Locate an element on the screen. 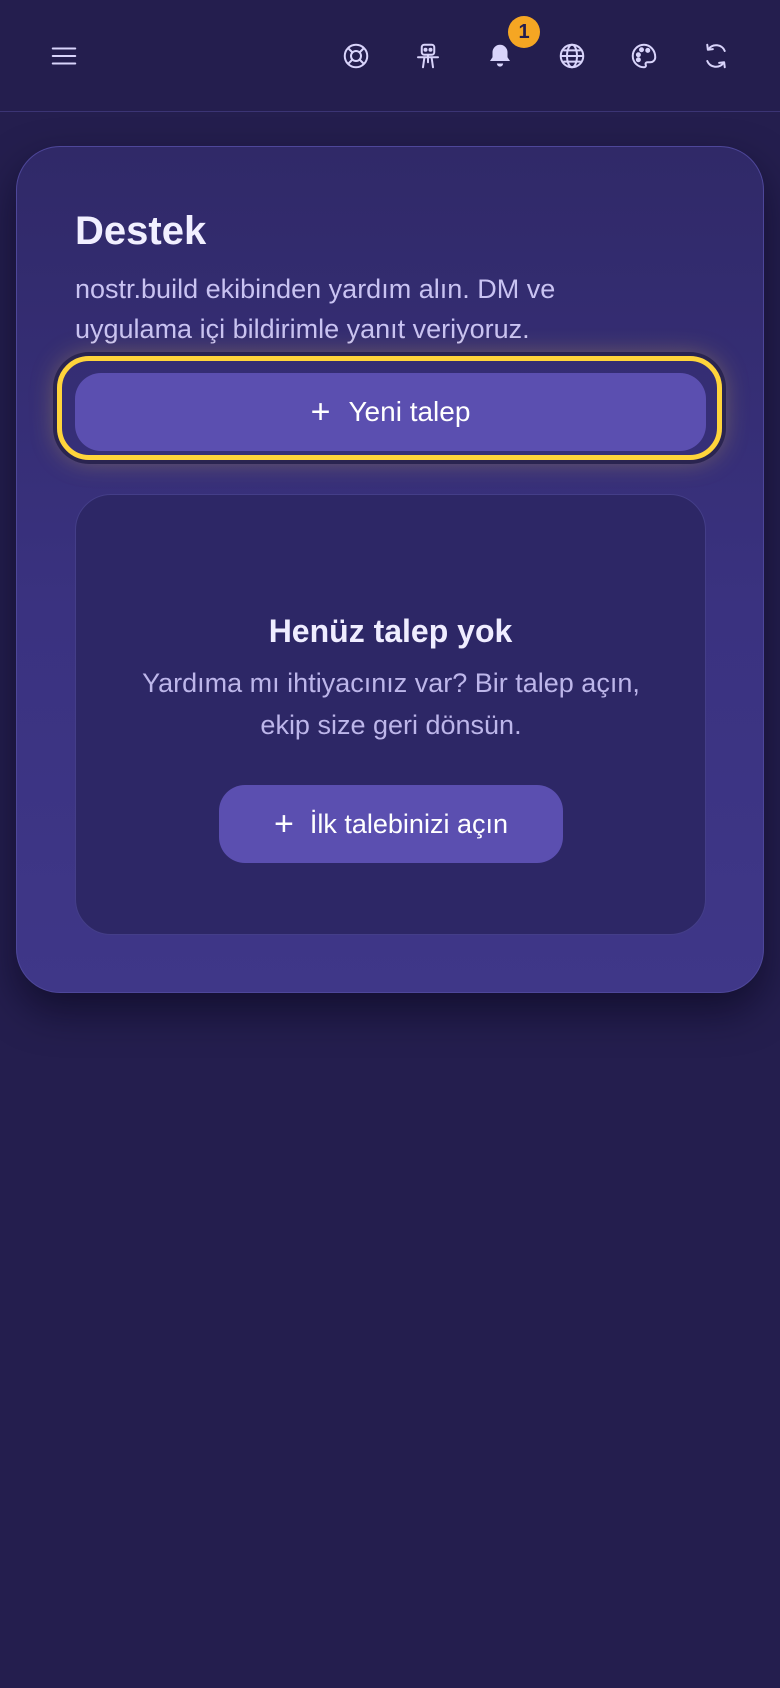 The image size is (780, 1688). theme-button is located at coordinates (644, 56).